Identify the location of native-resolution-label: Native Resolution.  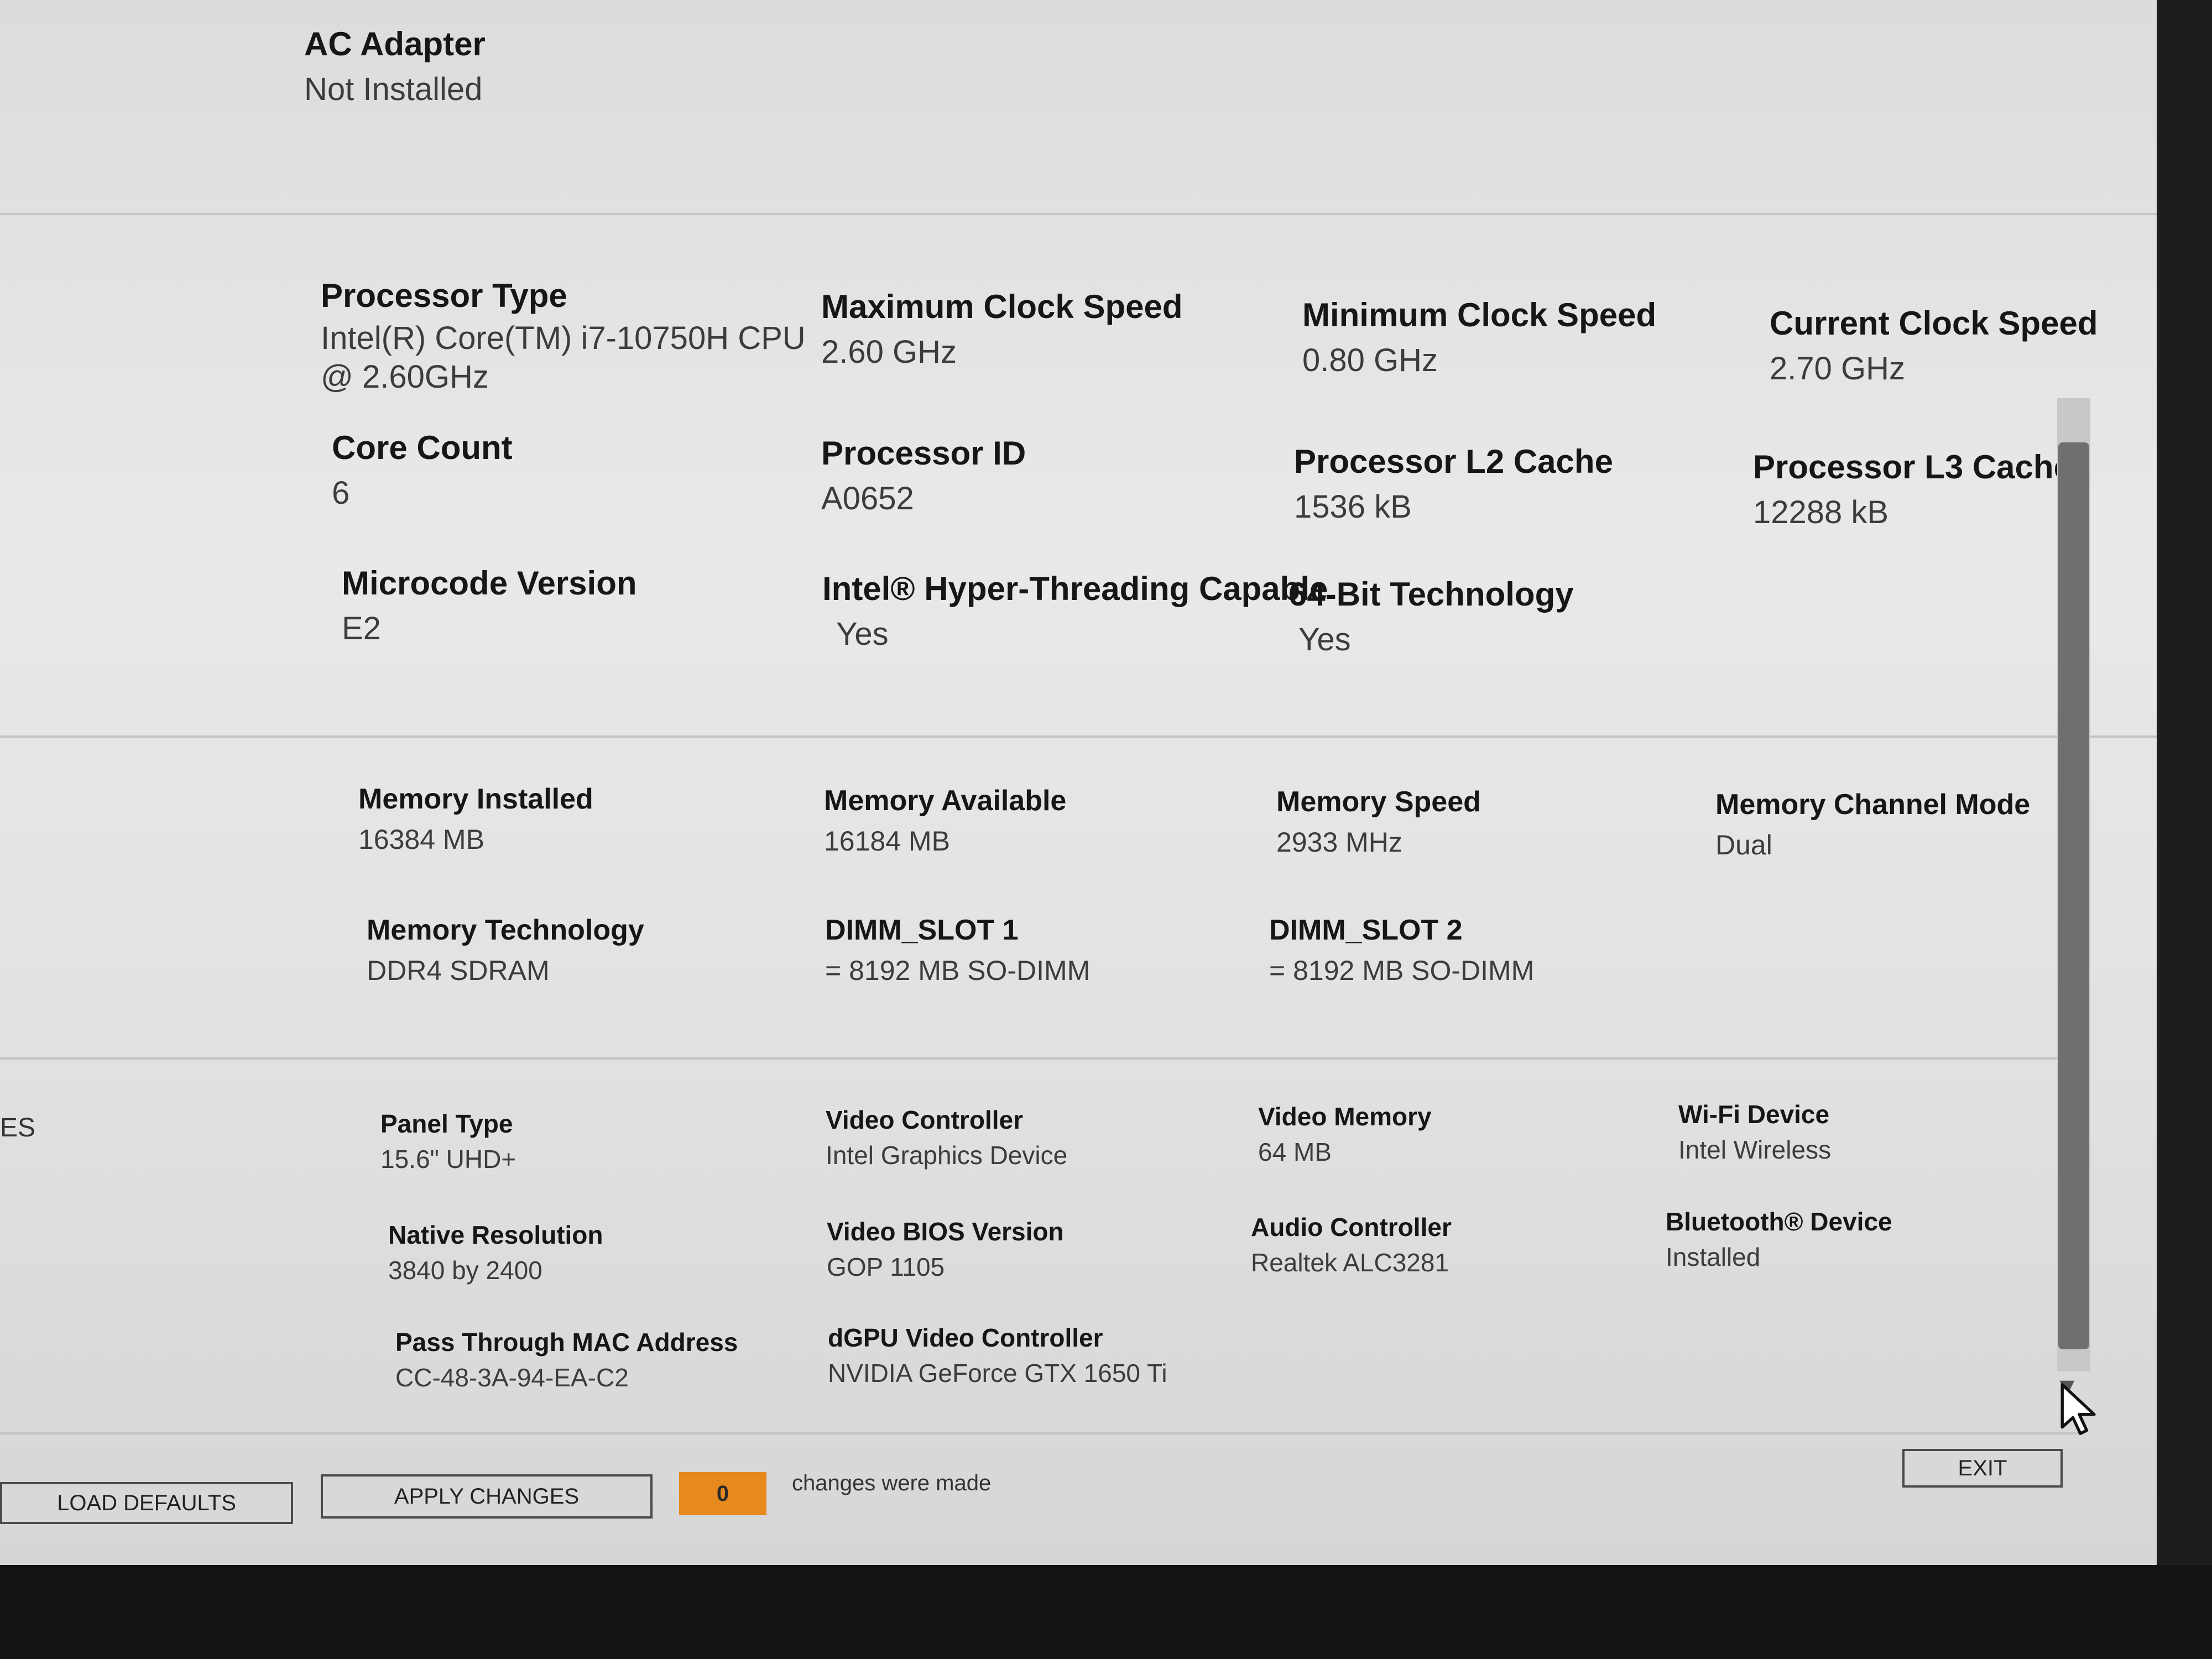
(496, 1235).